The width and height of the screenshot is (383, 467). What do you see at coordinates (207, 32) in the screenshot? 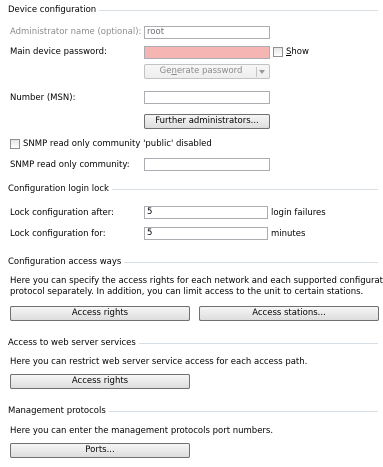
I see `admin-name-field: root` at bounding box center [207, 32].